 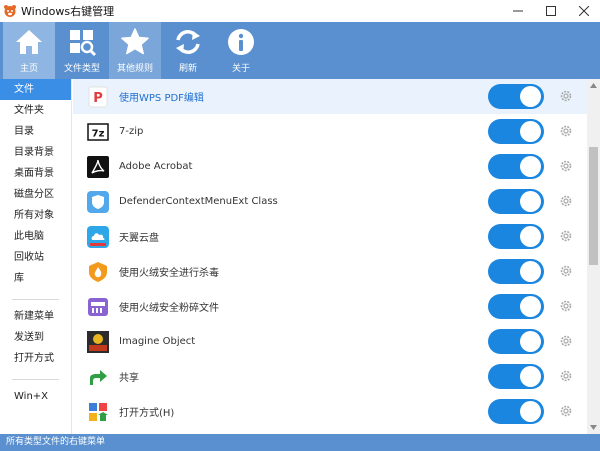 I want to click on sidebar-item-win-x: Win+X, so click(x=35, y=396).